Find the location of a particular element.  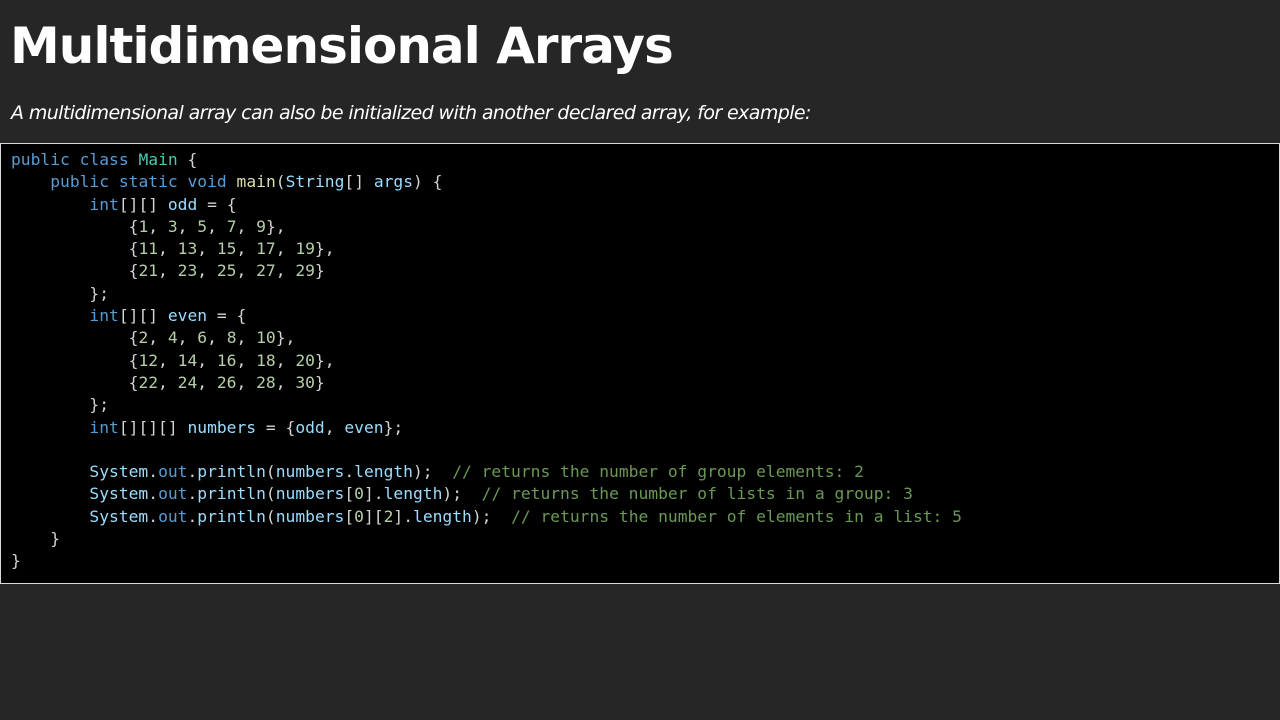

code-token: 11 is located at coordinates (148, 249).